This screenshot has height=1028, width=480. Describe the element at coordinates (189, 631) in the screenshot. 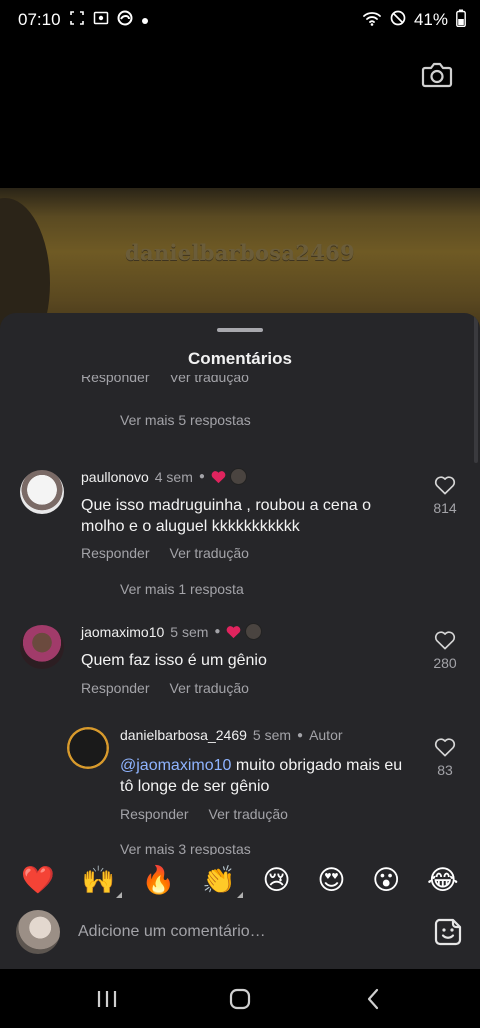

I see `comment-time: 5 sem` at that location.